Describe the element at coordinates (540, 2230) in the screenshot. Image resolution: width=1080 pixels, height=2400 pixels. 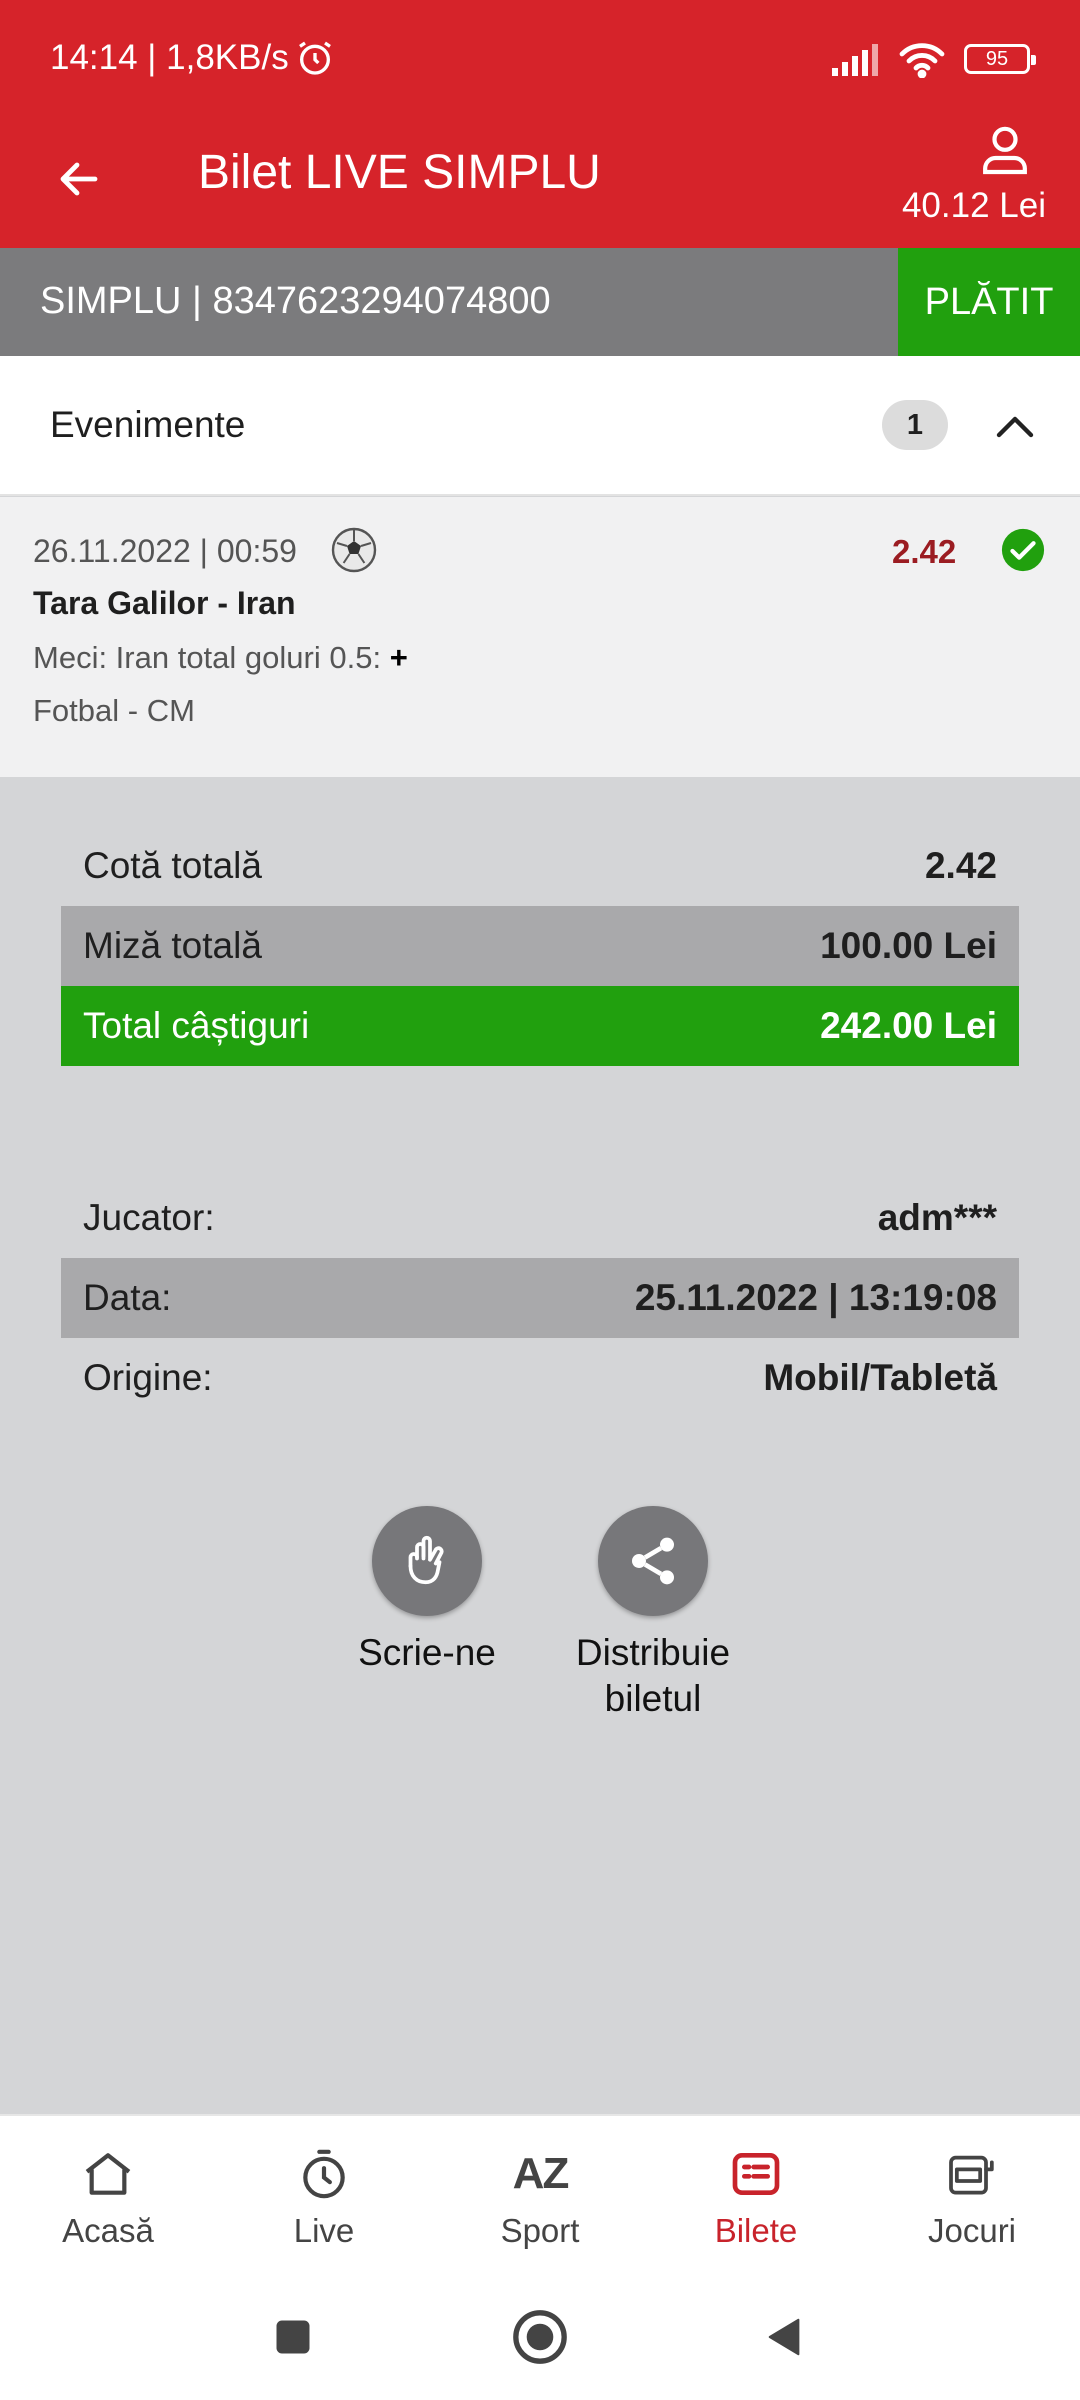
I see `nav-label-sport: Sport` at that location.